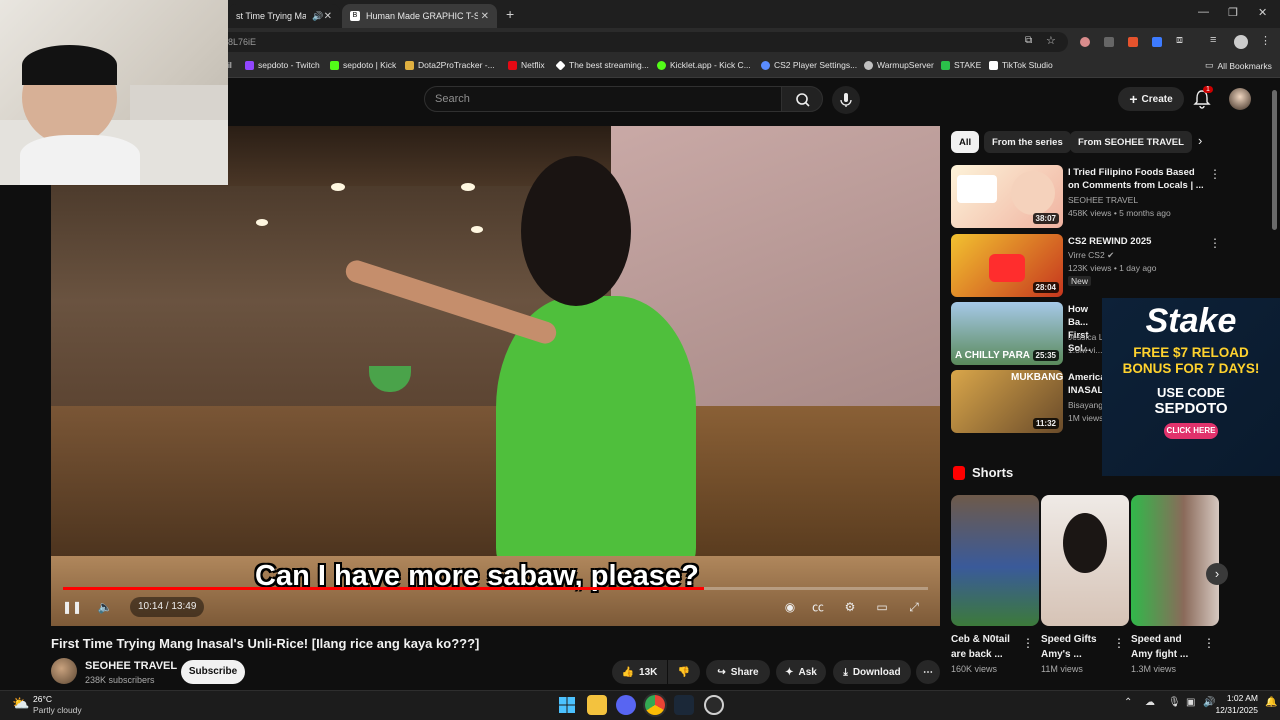 Image resolution: width=1280 pixels, height=720 pixels. I want to click on fullscreen-button: ⤢, so click(914, 607).